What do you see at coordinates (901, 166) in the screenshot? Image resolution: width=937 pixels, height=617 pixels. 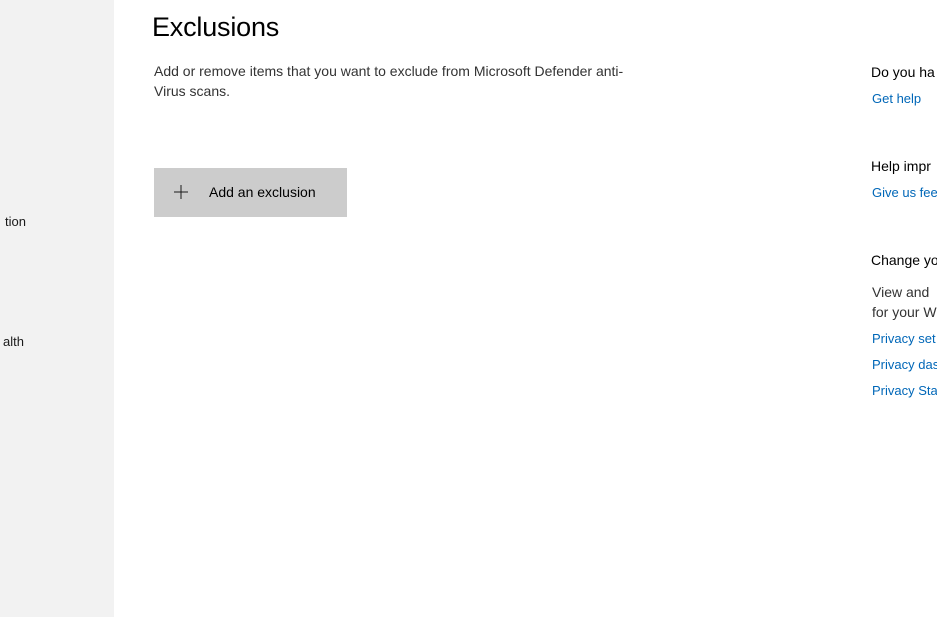 I see `improve-heading: Help impr` at bounding box center [901, 166].